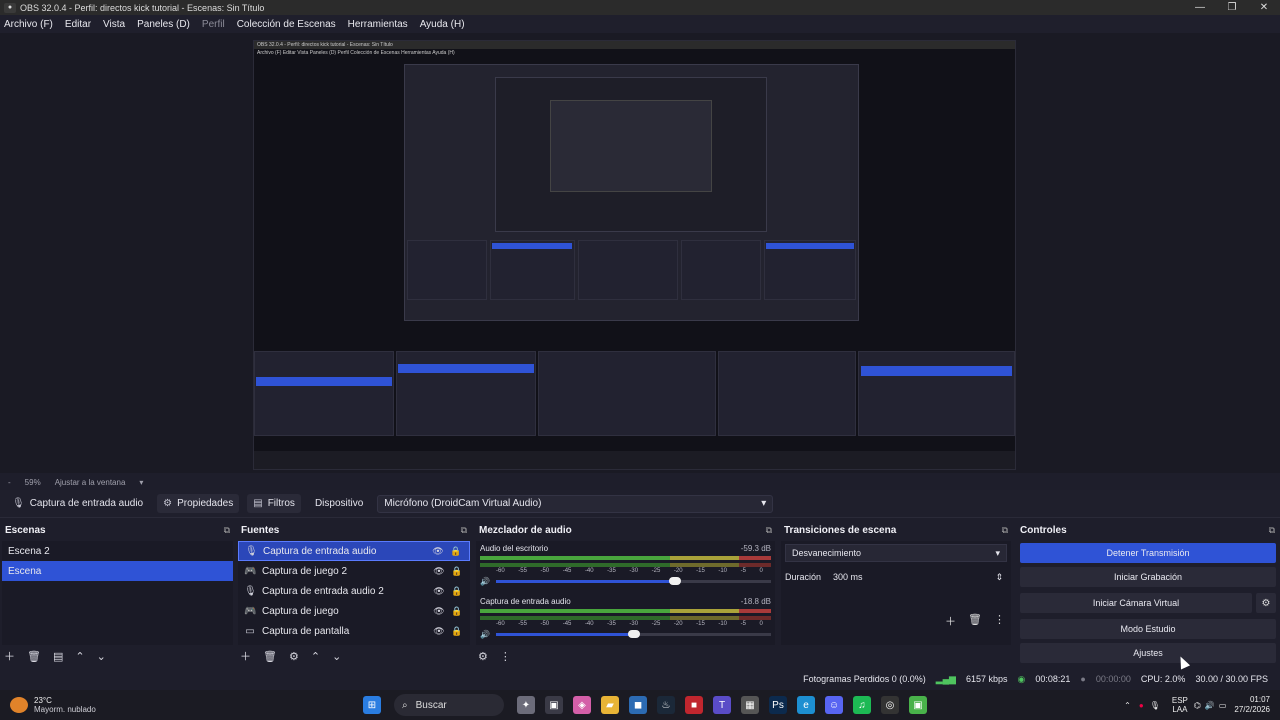 The height and width of the screenshot is (720, 1280). What do you see at coordinates (1136, 603) in the screenshot?
I see `start-virtual-camera-button: Iniciar Cámara Virtual` at bounding box center [1136, 603].